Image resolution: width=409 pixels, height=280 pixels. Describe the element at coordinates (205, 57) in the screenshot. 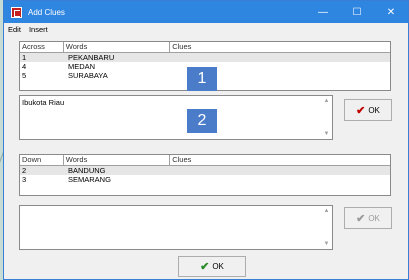

I see `table-row: 1 PEKANBARU` at that location.